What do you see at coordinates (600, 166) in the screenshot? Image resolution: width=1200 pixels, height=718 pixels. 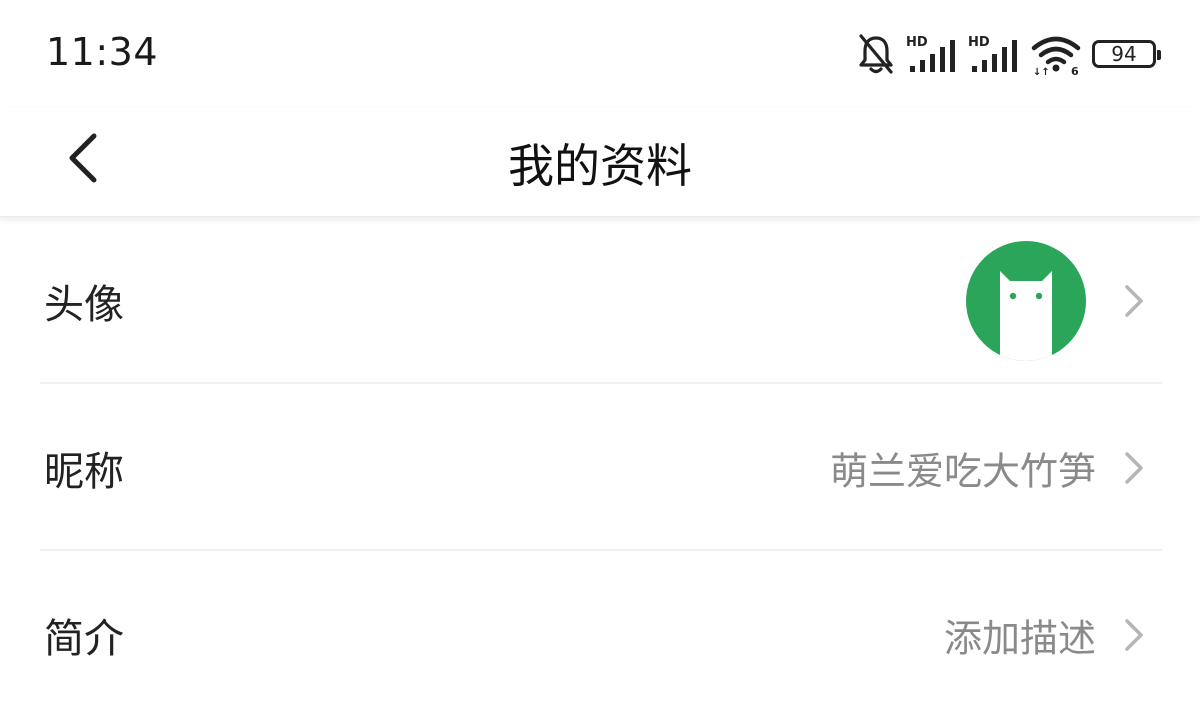 I see `page-title: 我的资料` at bounding box center [600, 166].